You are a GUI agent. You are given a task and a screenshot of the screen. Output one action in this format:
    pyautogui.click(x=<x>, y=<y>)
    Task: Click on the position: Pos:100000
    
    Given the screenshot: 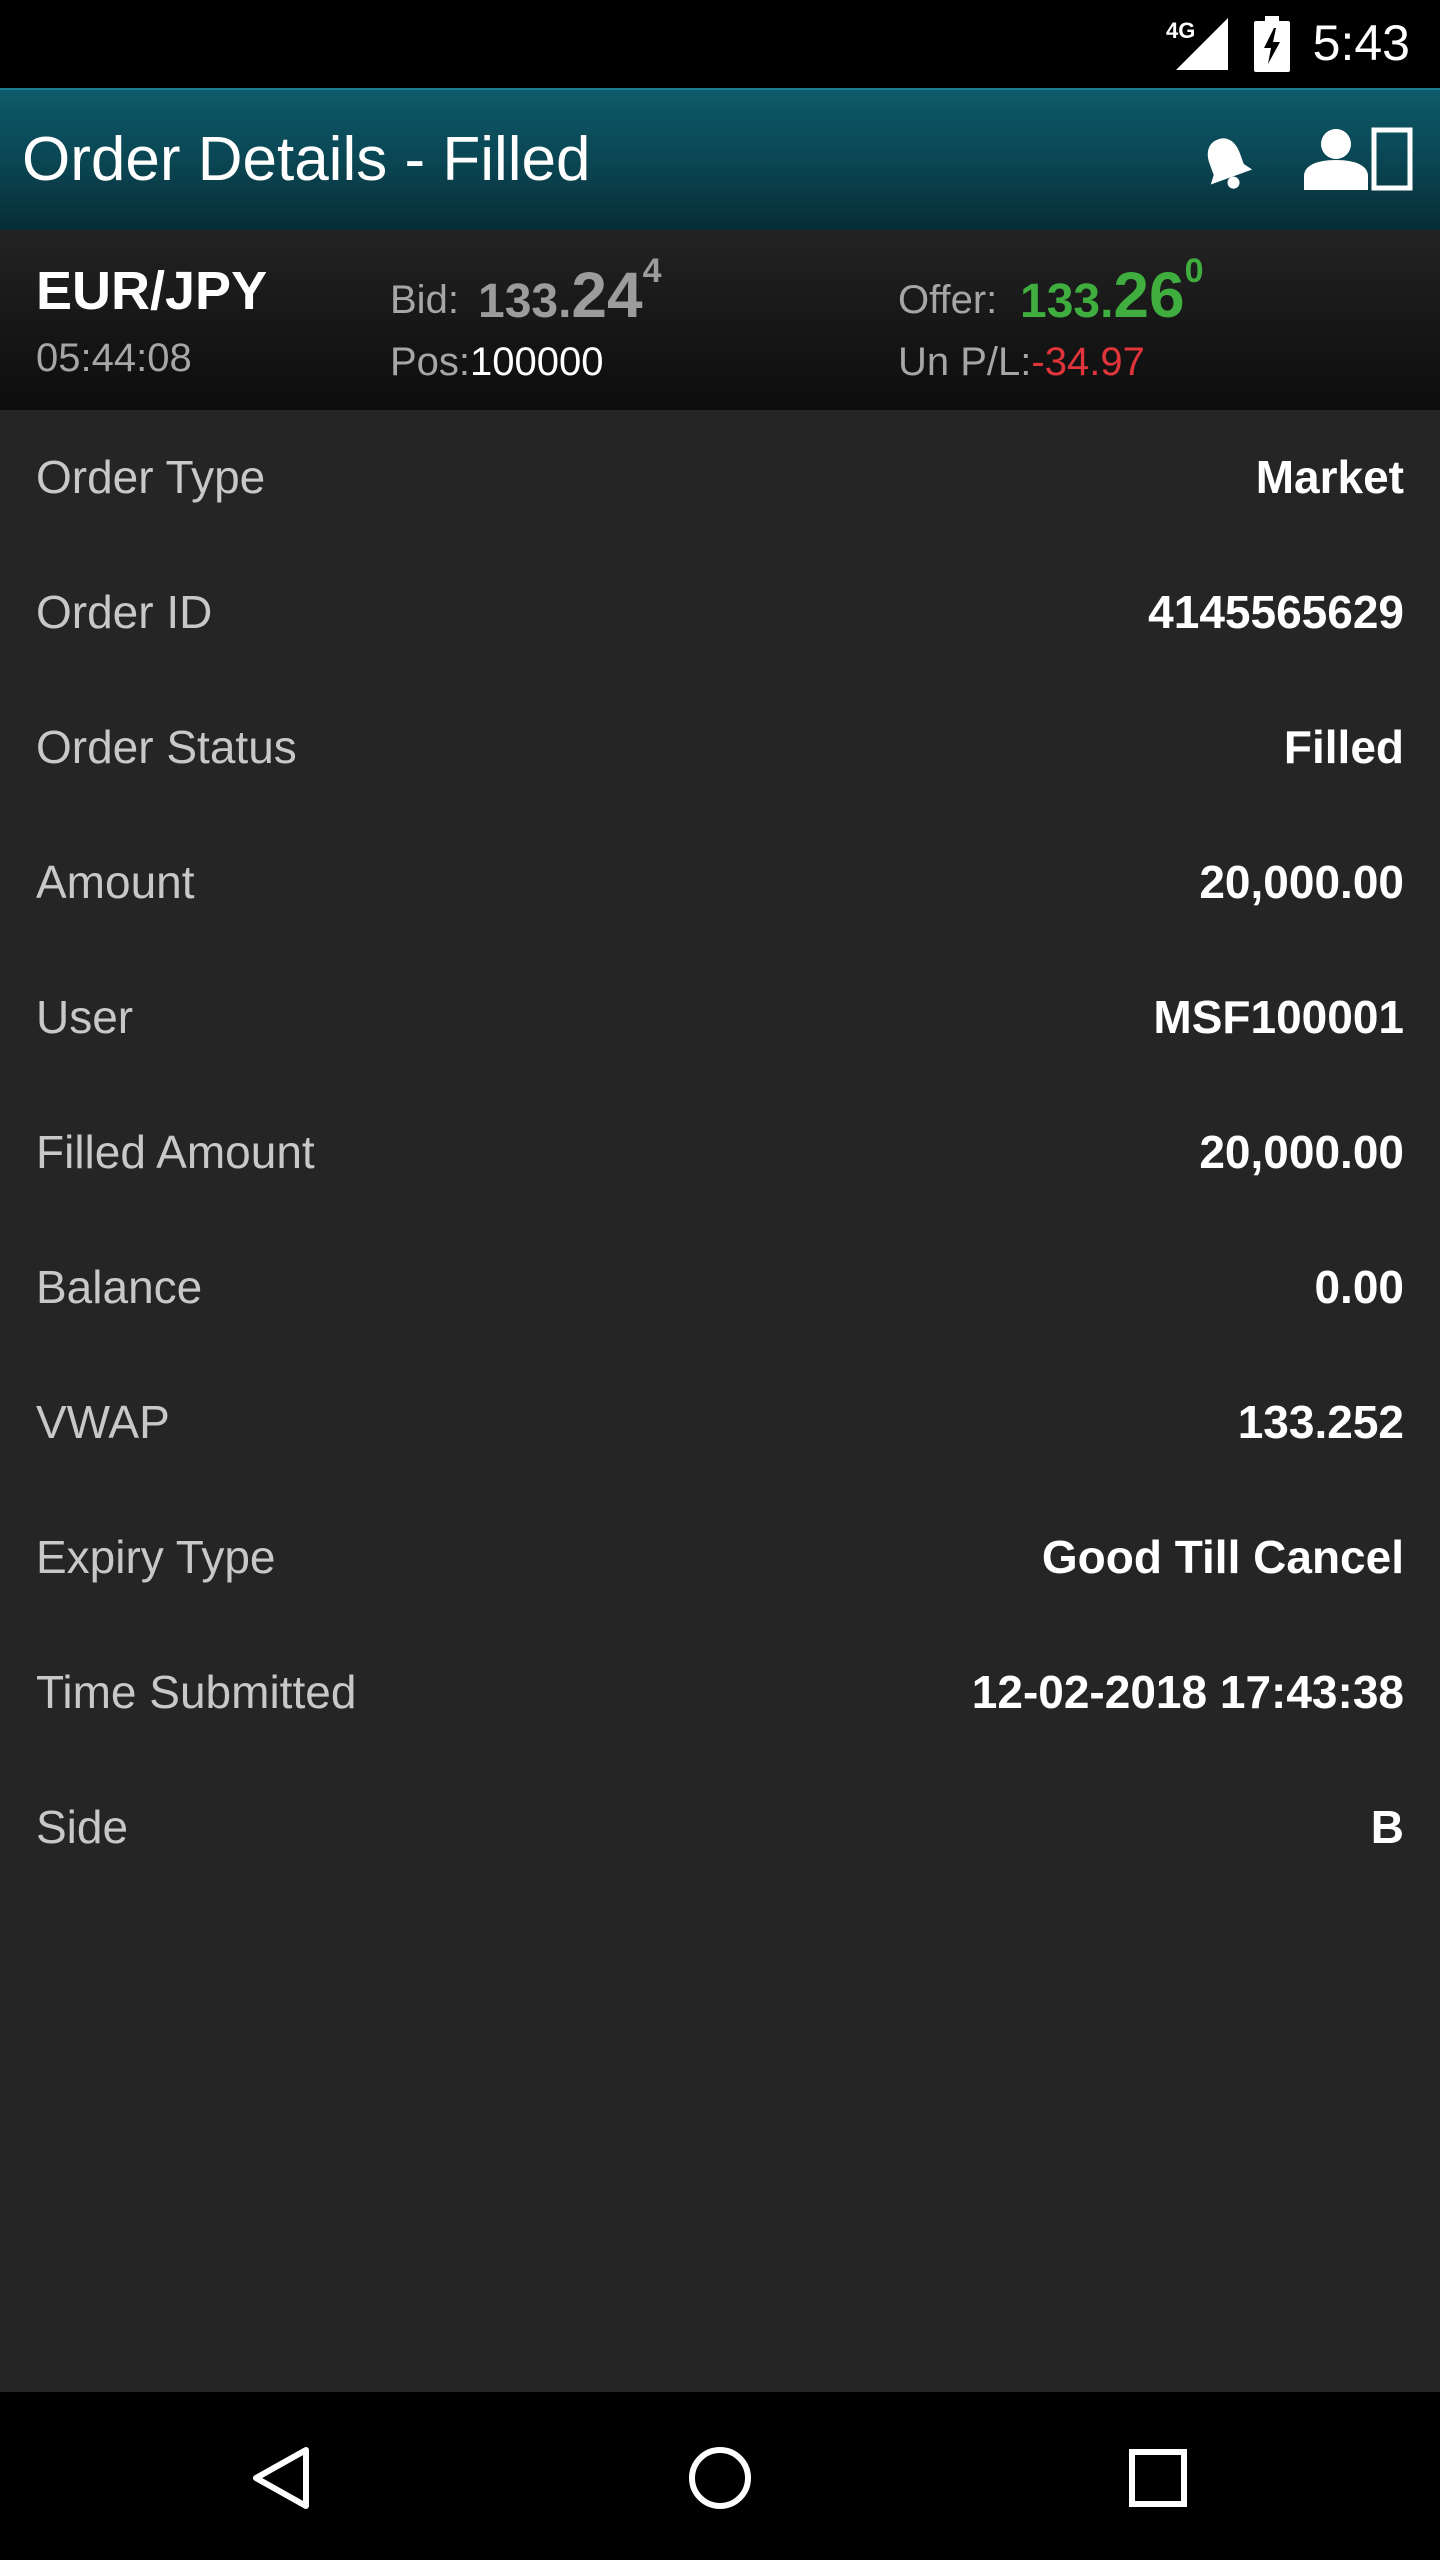 What is the action you would take?
    pyautogui.click(x=497, y=362)
    